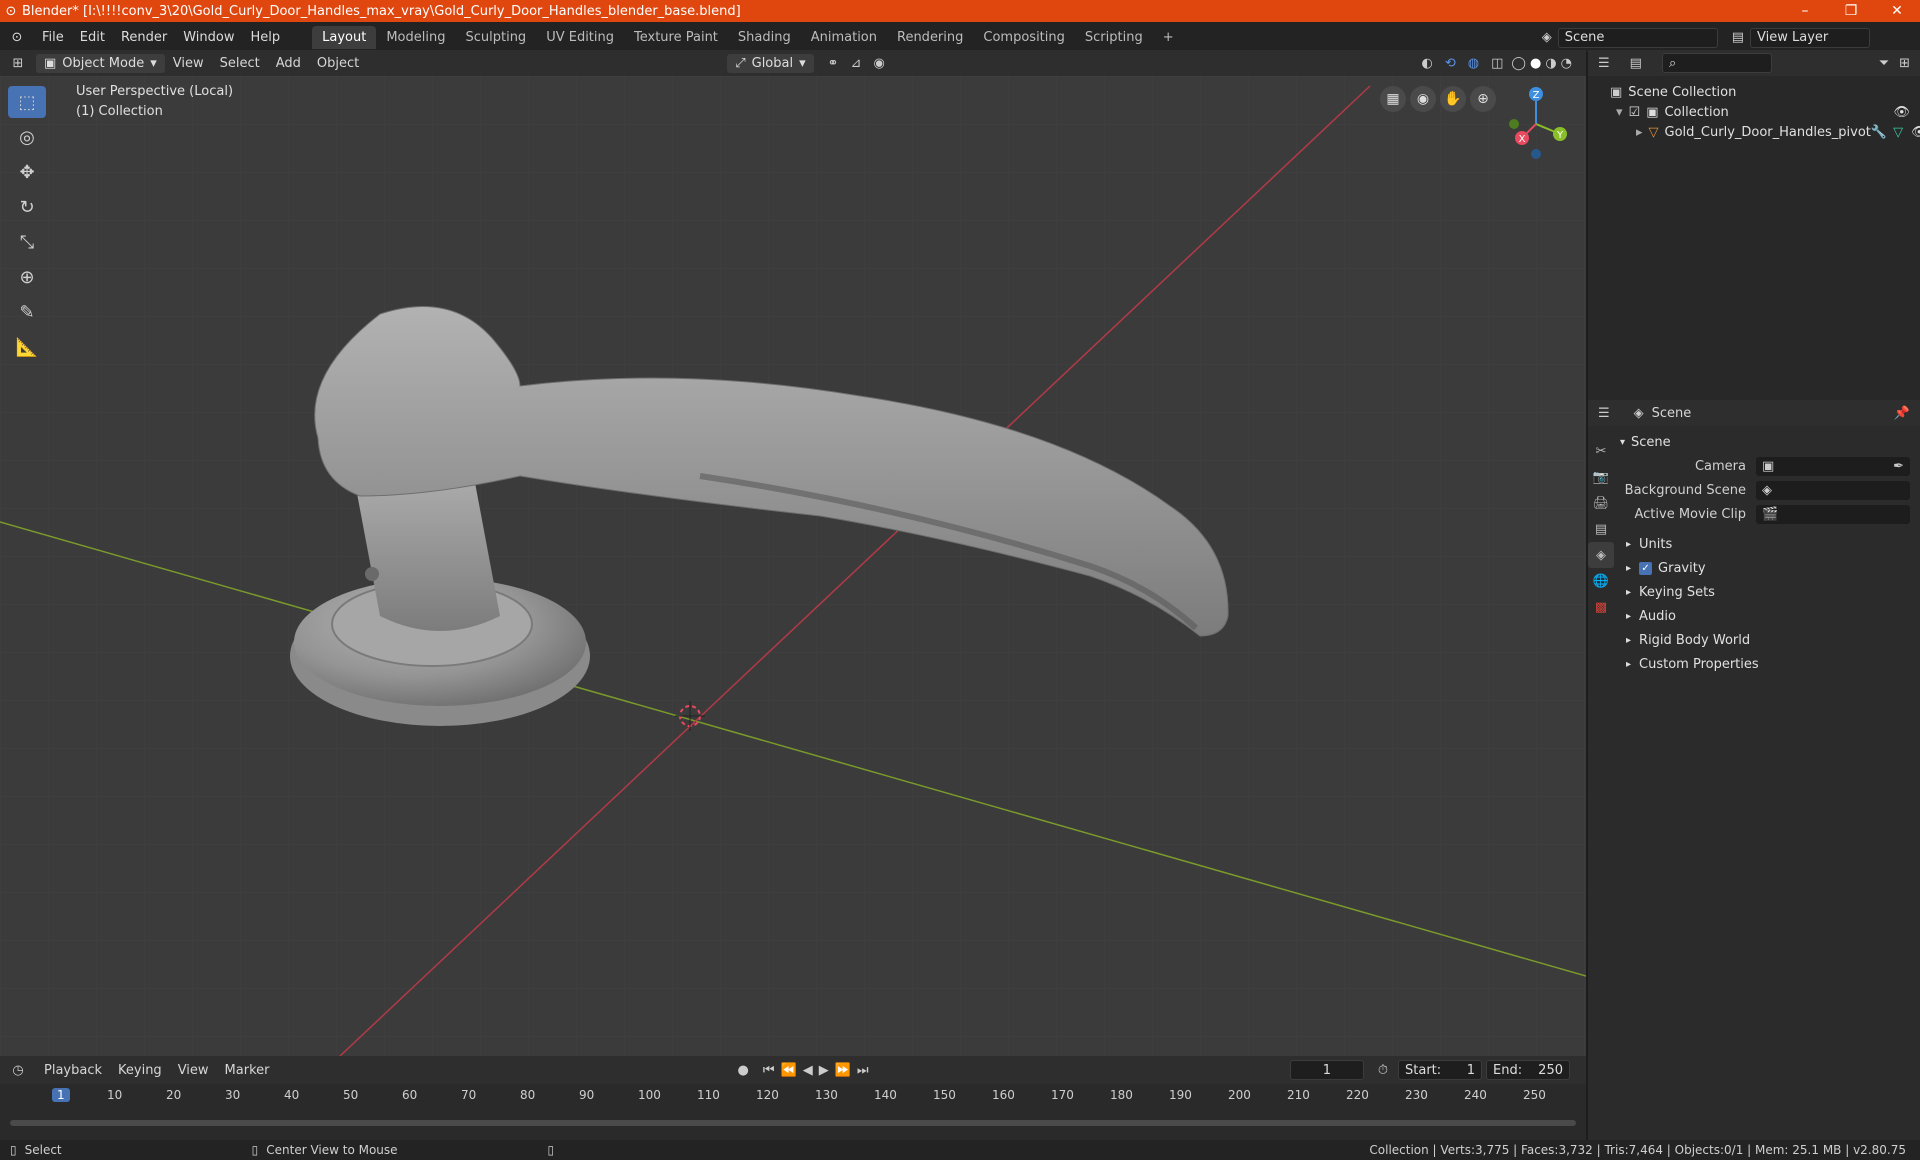 The image size is (1920, 1160). Describe the element at coordinates (288, 63) in the screenshot. I see `viewport-menu-add: Add` at that location.